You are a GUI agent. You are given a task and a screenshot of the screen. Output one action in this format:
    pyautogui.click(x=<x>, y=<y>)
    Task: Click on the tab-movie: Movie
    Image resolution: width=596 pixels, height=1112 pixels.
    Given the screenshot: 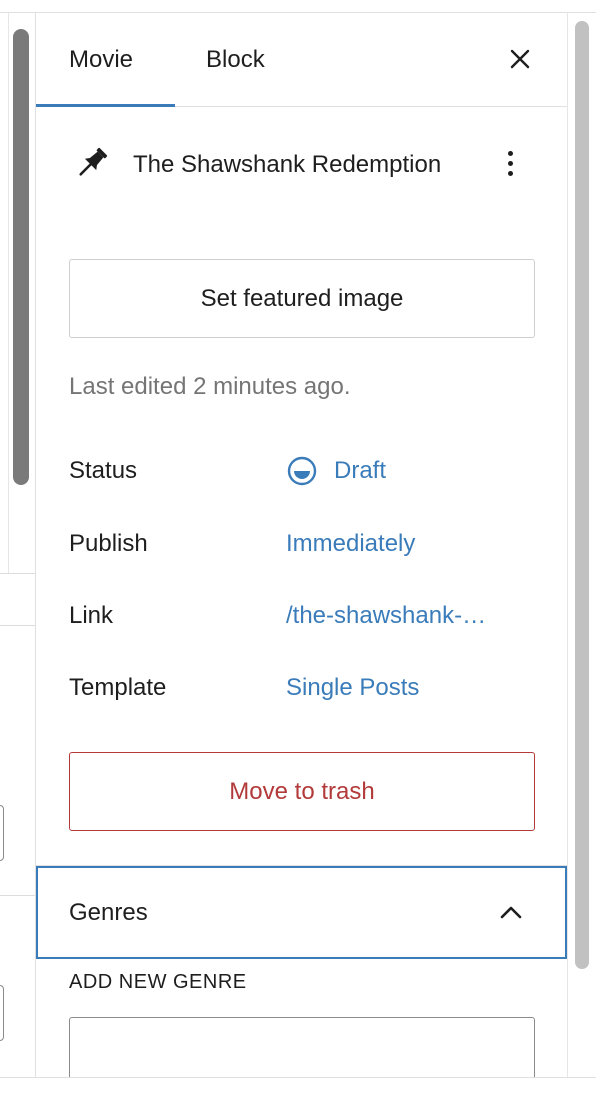 What is the action you would take?
    pyautogui.click(x=101, y=60)
    